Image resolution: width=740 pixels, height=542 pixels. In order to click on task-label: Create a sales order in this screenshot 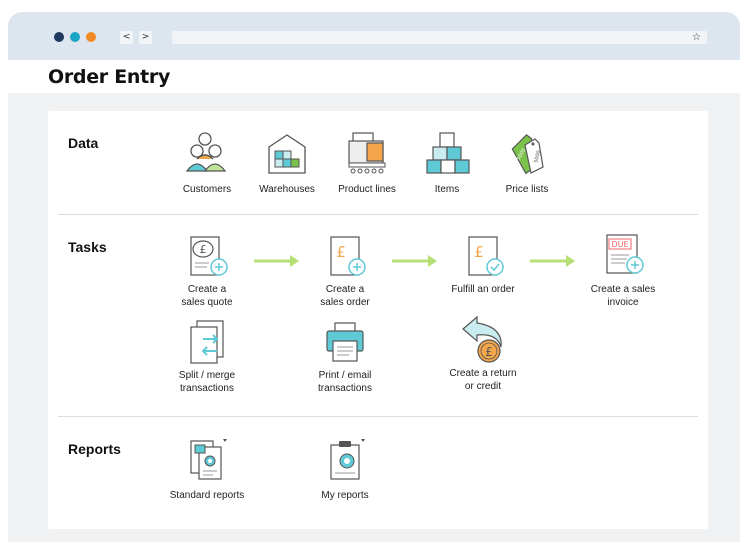, I will do `click(345, 296)`.